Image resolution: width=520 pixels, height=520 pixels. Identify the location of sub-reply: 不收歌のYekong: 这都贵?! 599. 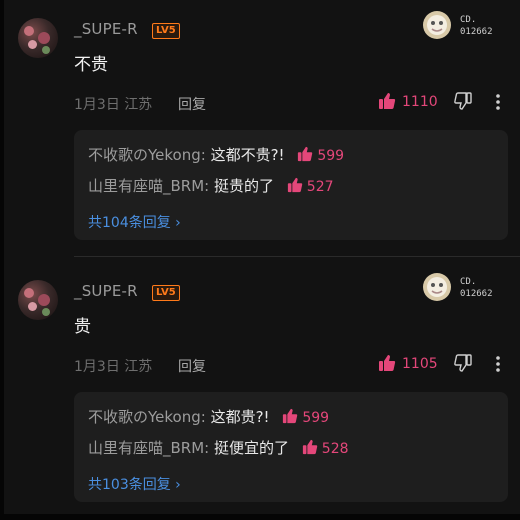
(208, 416).